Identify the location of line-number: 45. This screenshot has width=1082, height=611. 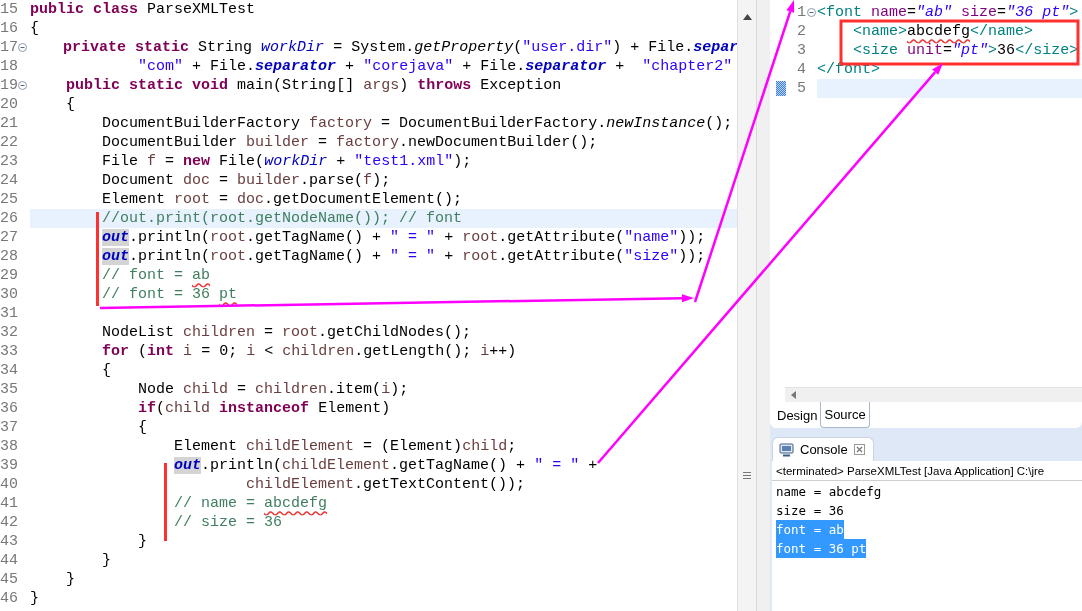
(9, 579).